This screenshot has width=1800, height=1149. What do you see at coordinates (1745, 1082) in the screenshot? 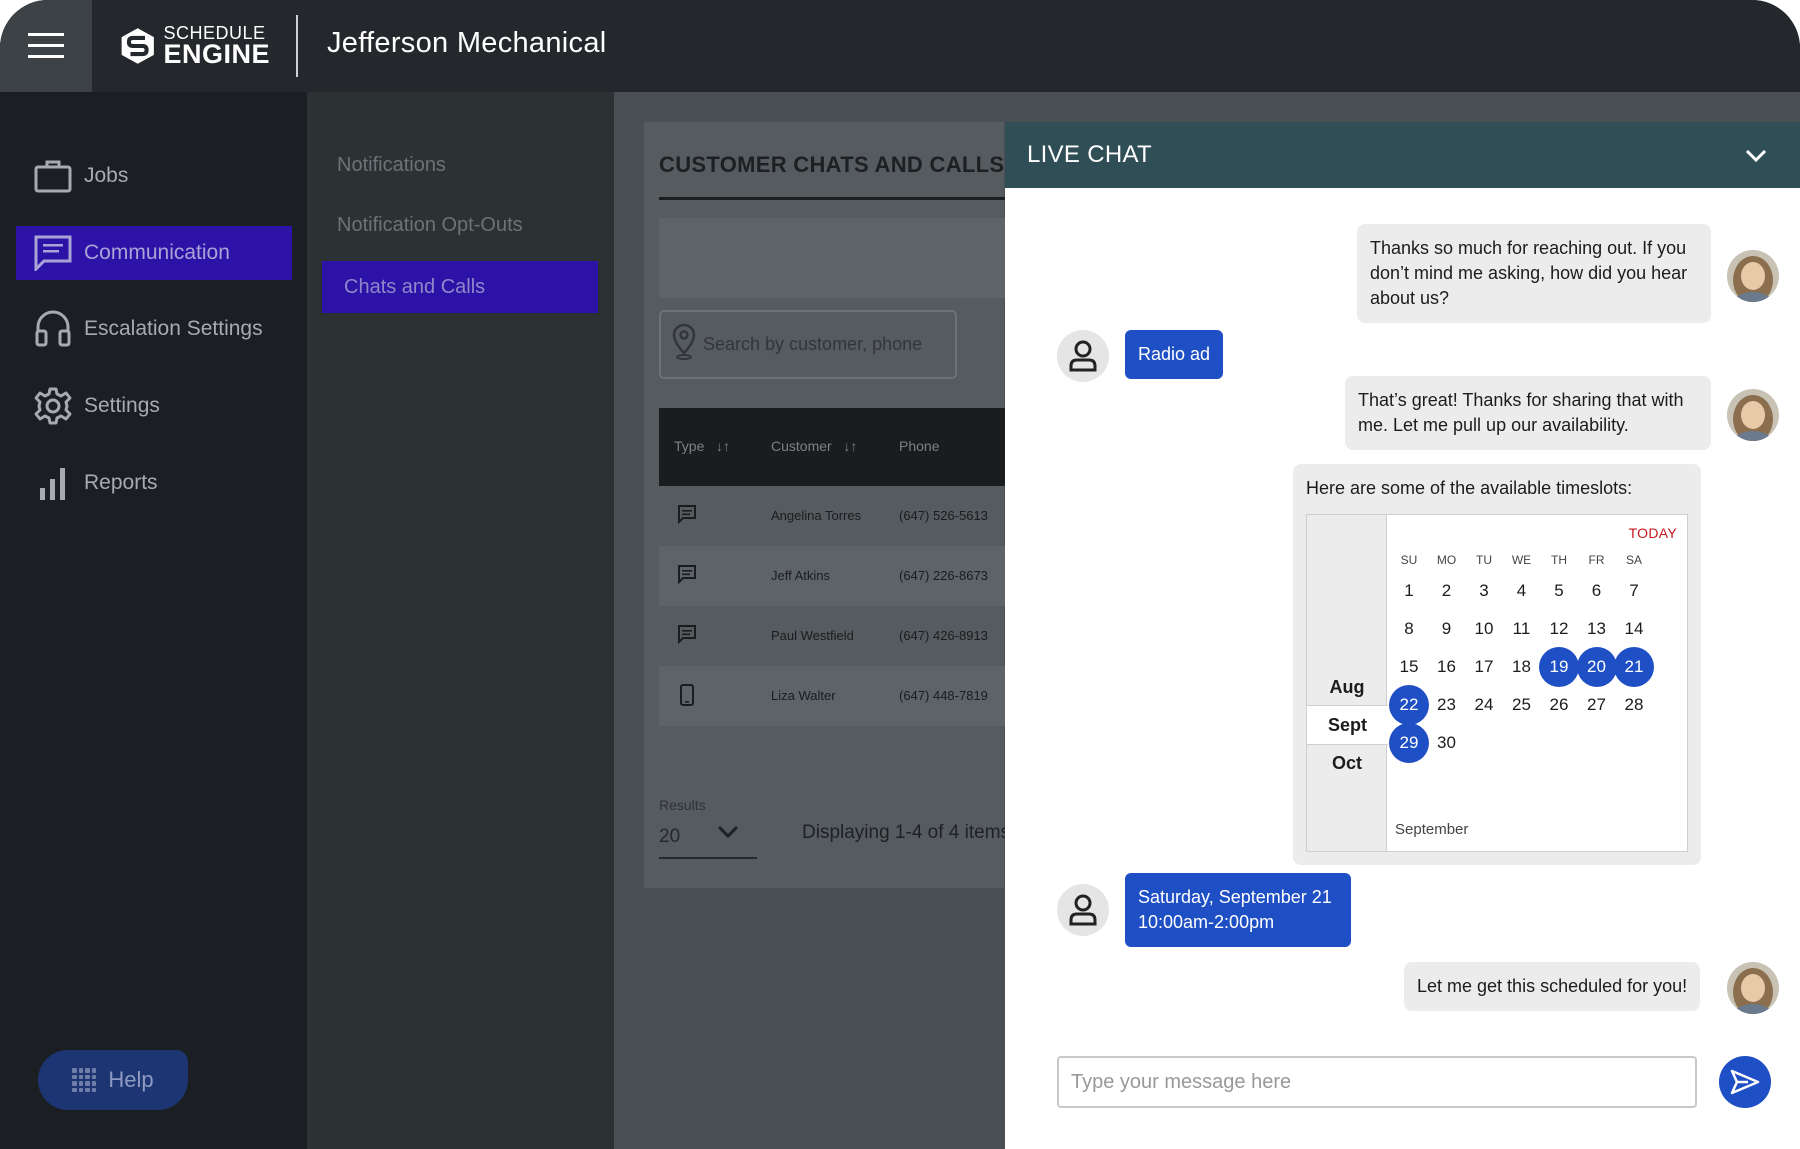
I see `send-button` at bounding box center [1745, 1082].